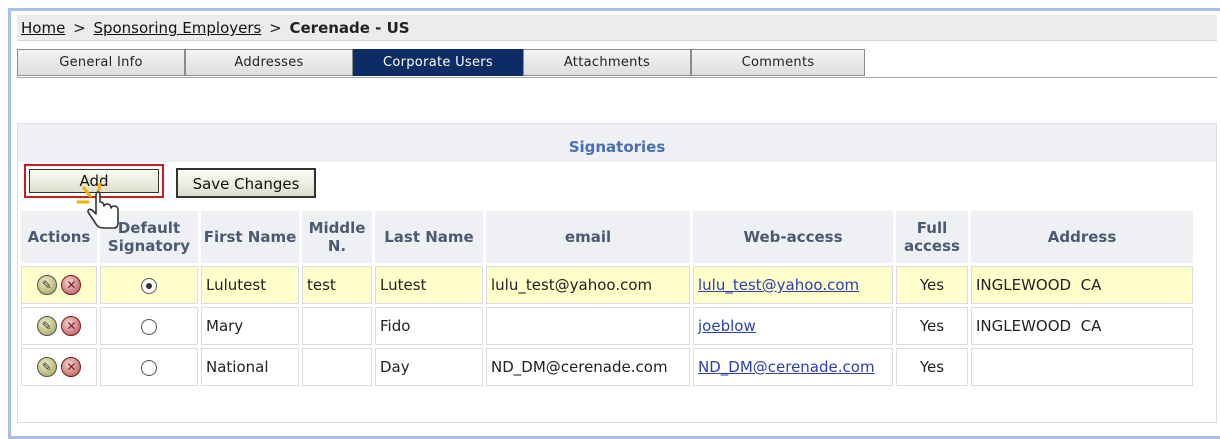  Describe the element at coordinates (588, 285) in the screenshot. I see `email-cell: lulu_test@yahoo.com` at that location.